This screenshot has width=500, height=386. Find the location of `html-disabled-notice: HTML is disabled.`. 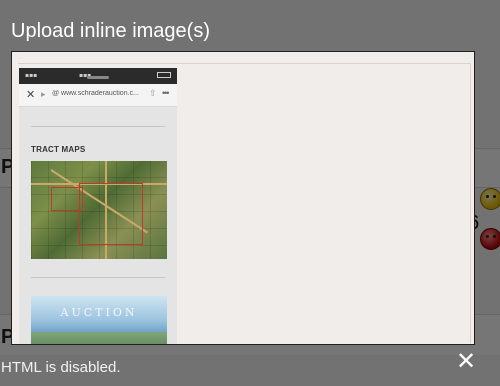

html-disabled-notice: HTML is disabled. is located at coordinates (61, 367).